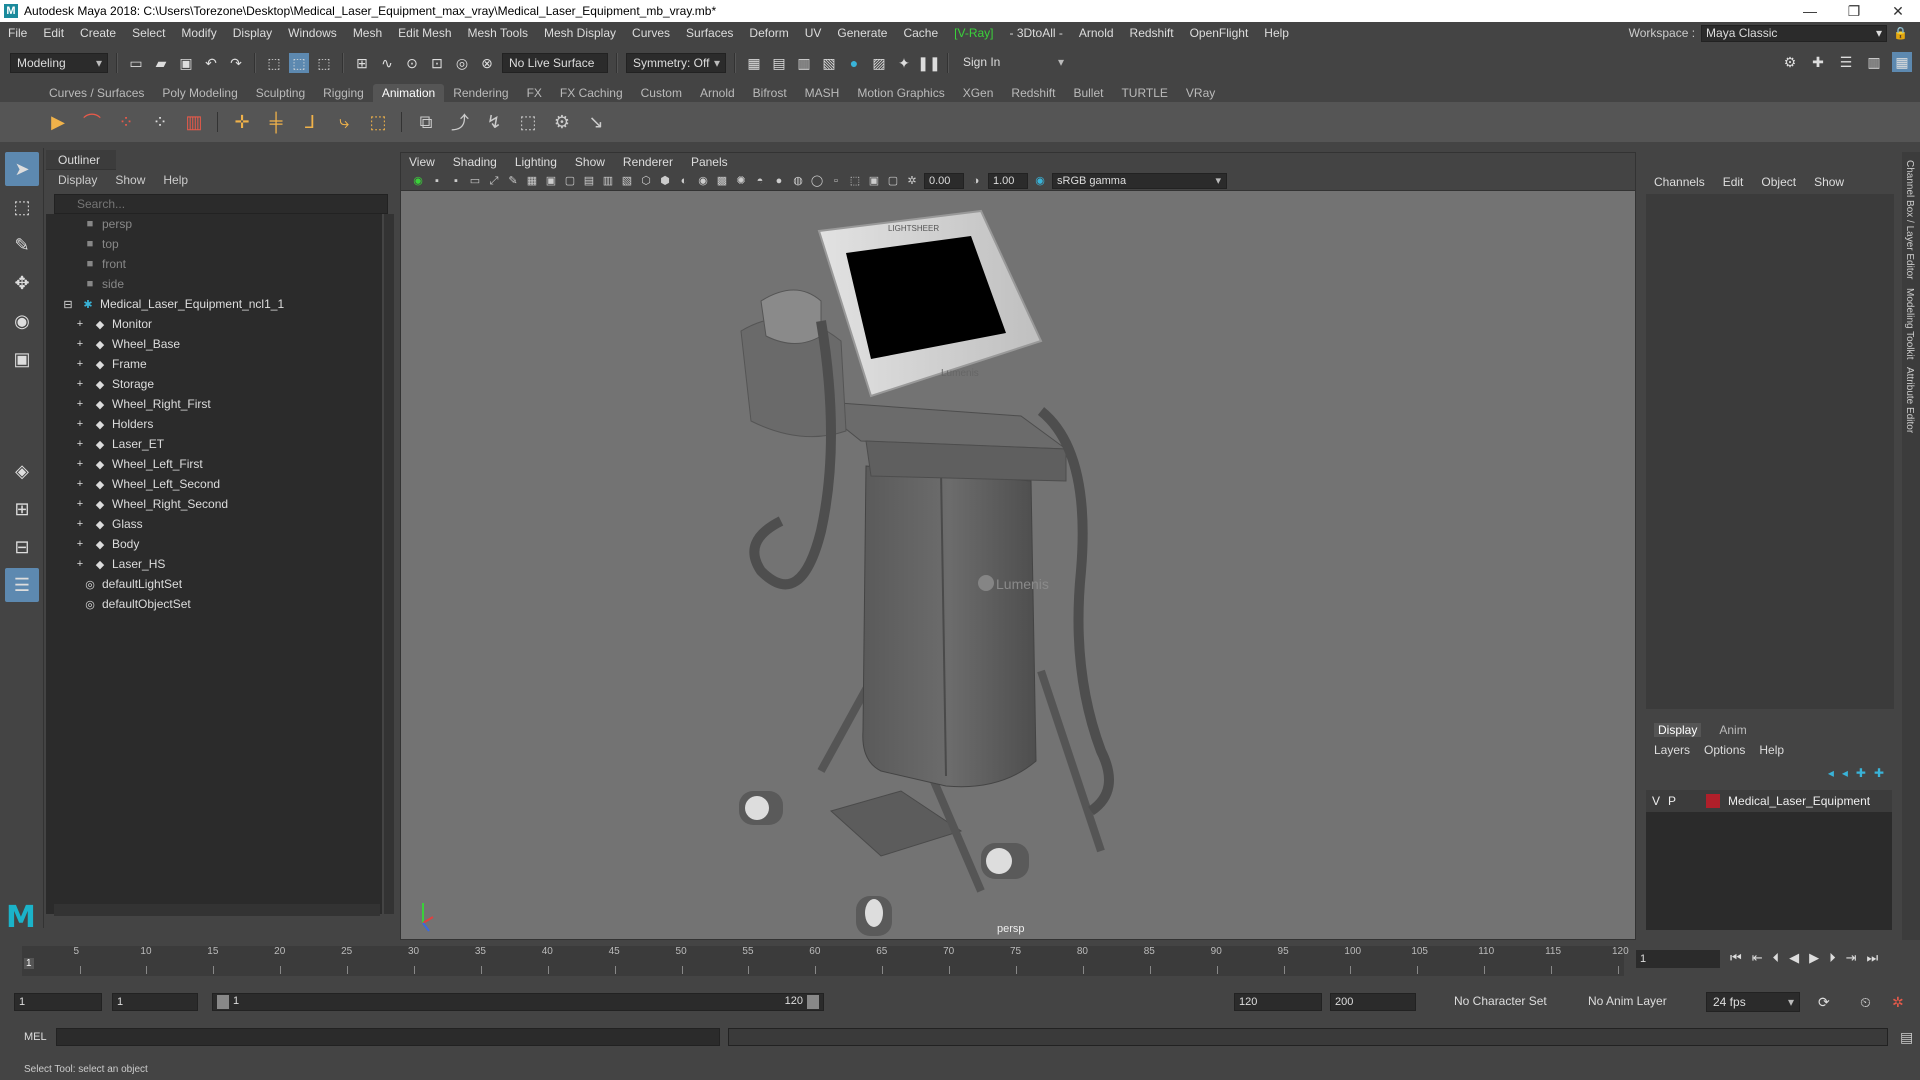  I want to click on shelf-tab-sculpting: Sculpting, so click(280, 93).